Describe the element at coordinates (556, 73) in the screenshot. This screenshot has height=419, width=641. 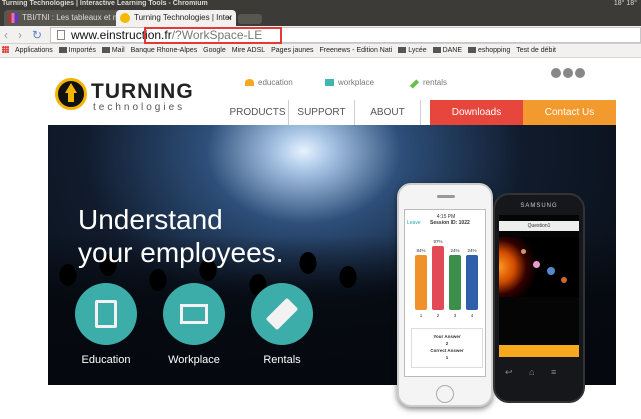
I see `social-icon` at that location.